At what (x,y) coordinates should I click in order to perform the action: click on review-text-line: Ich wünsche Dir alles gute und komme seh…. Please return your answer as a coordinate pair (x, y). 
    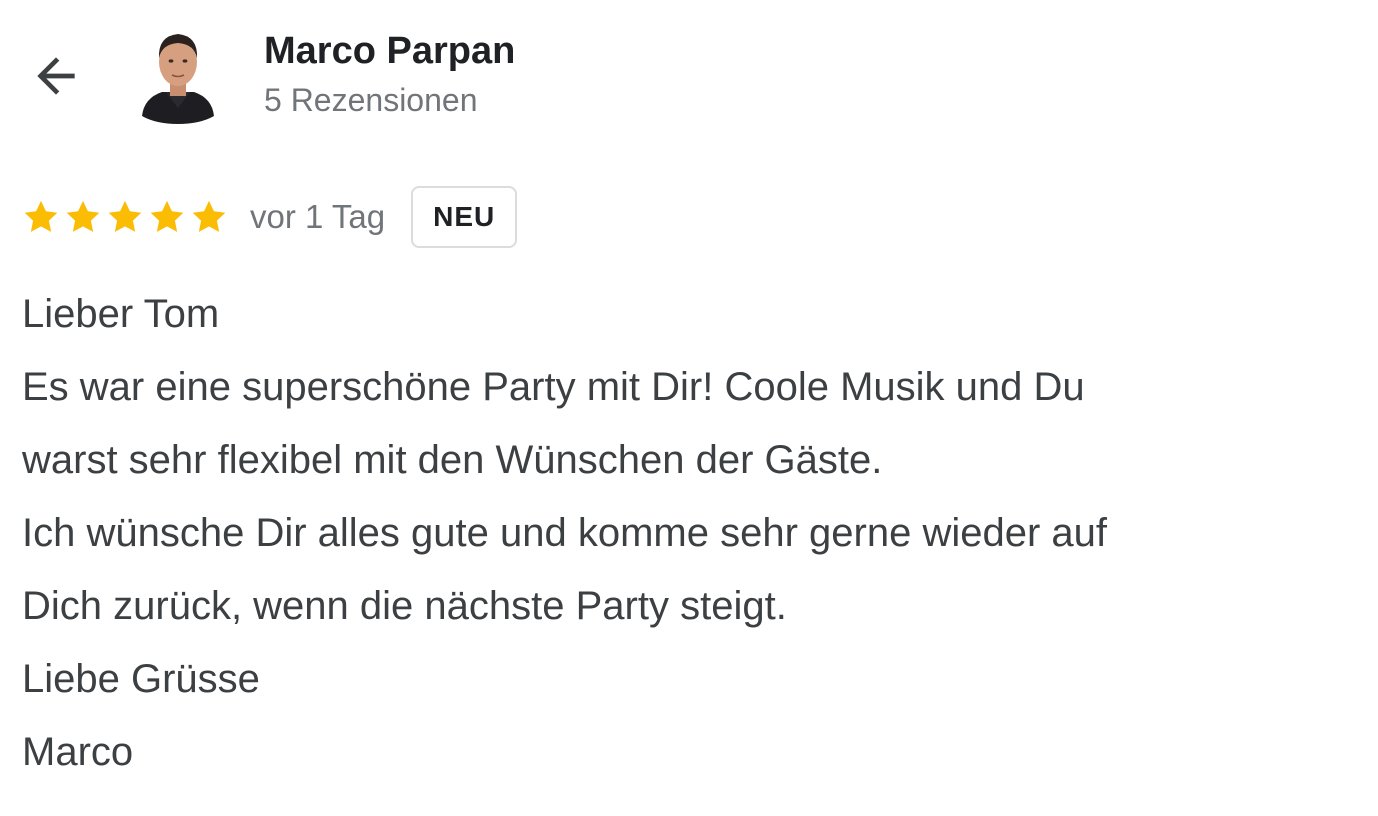
    Looking at the image, I should click on (564, 533).